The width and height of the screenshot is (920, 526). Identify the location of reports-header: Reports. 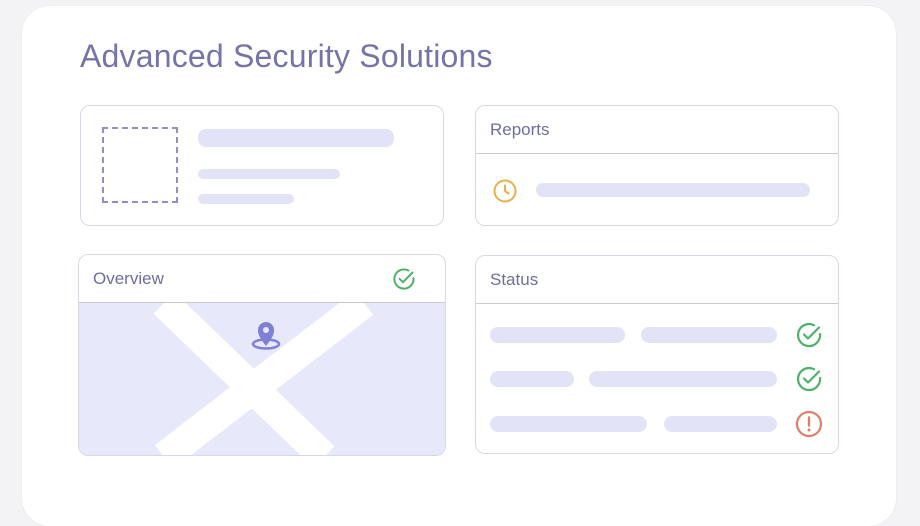
(657, 130).